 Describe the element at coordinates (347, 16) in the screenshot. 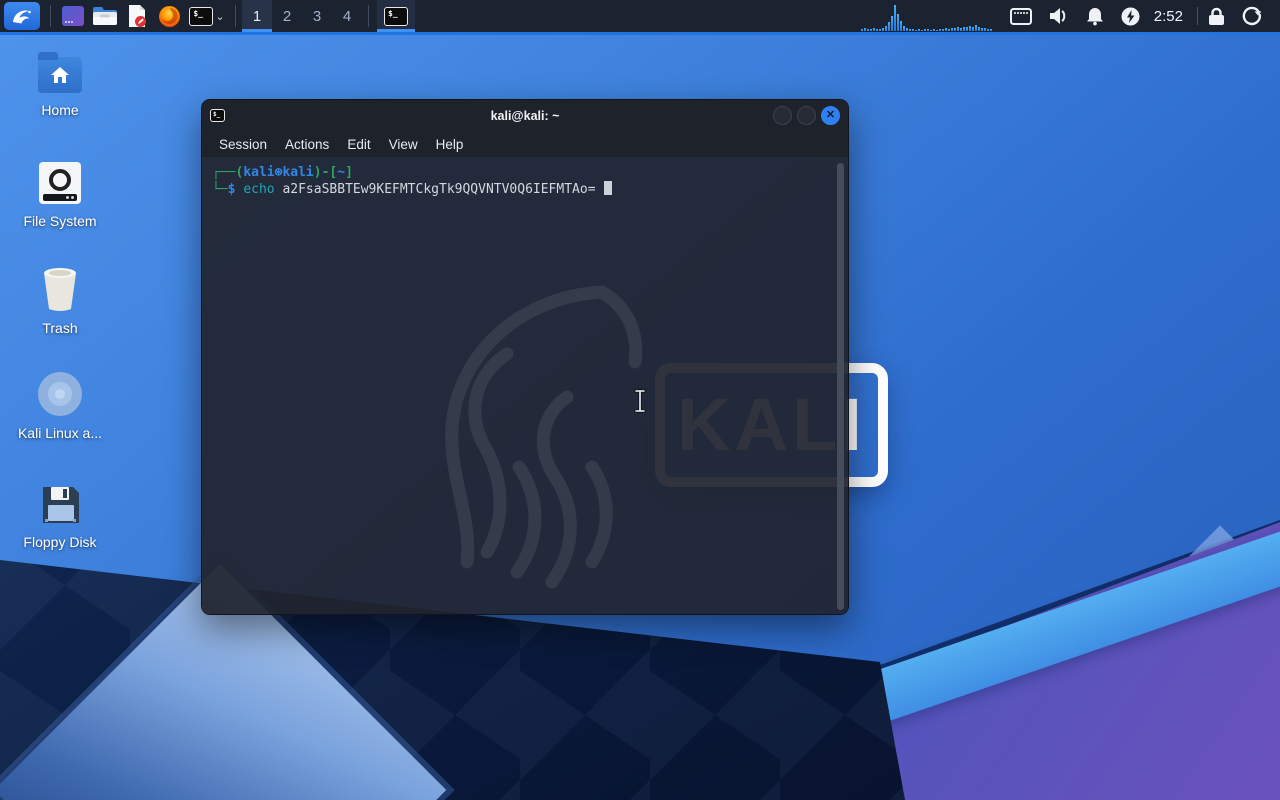

I see `workspace-4: 4` at that location.